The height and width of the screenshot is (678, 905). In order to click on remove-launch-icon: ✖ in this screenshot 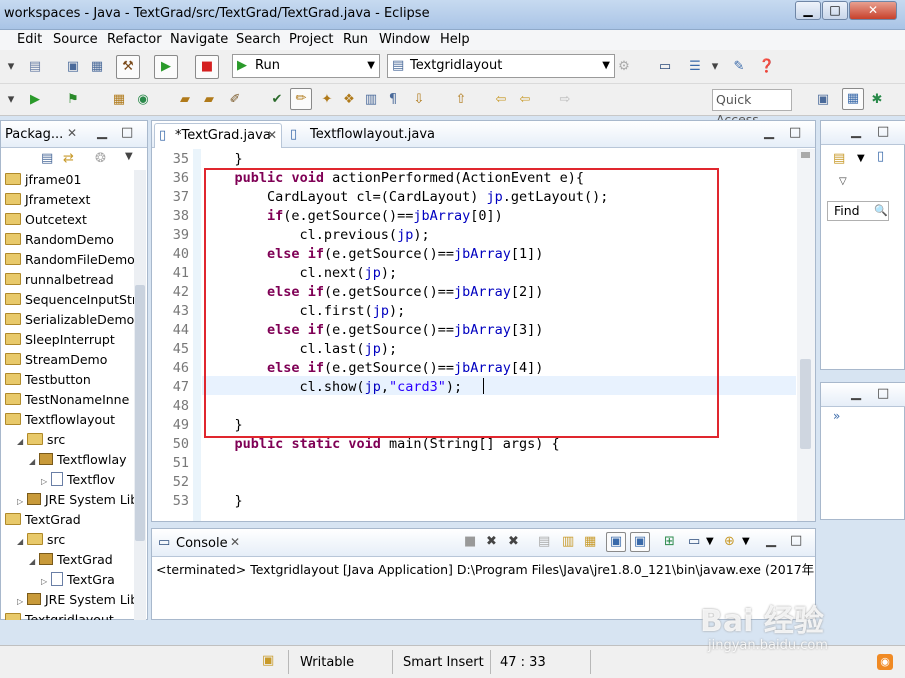, I will do `click(491, 541)`.